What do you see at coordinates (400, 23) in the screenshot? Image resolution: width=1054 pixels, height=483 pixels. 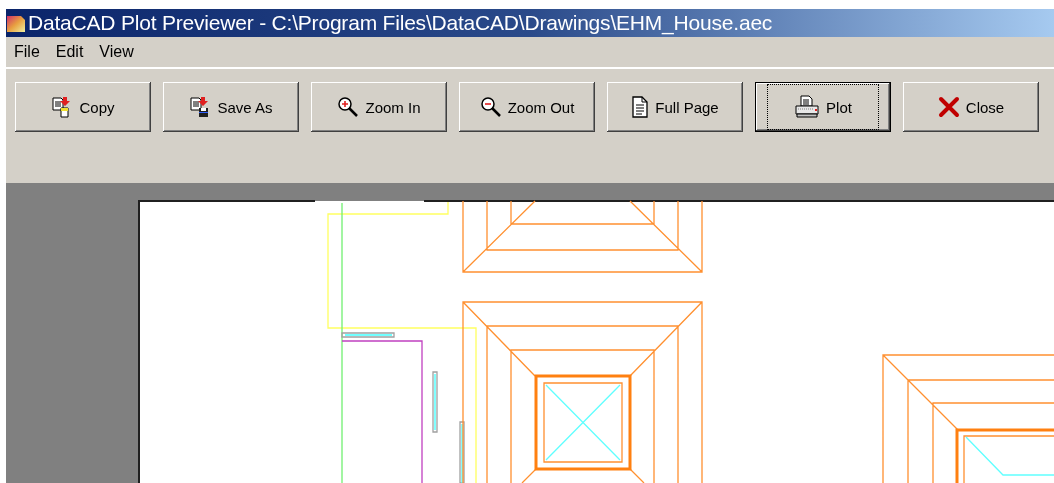 I see `window-title: DataCAD Plot Previewer - C:\Program Files\DataCAD\Drawings\EHM_House.aec` at bounding box center [400, 23].